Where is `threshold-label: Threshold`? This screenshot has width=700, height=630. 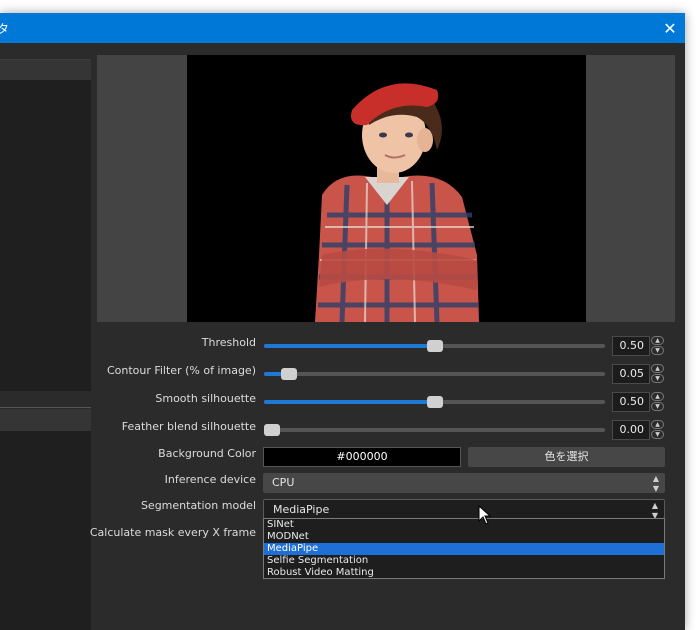 threshold-label: Threshold is located at coordinates (228, 342).